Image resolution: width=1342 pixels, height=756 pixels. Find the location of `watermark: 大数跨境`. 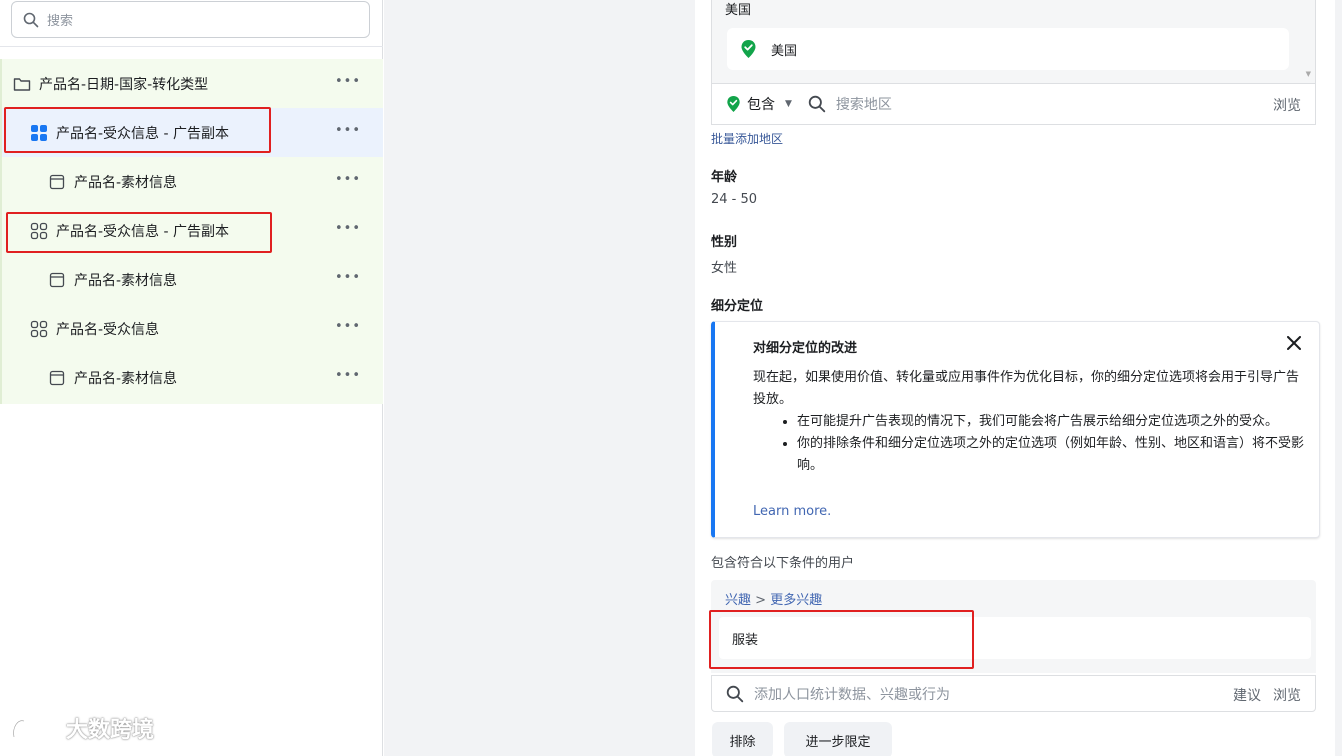

watermark: 大数跨境 is located at coordinates (82, 728).